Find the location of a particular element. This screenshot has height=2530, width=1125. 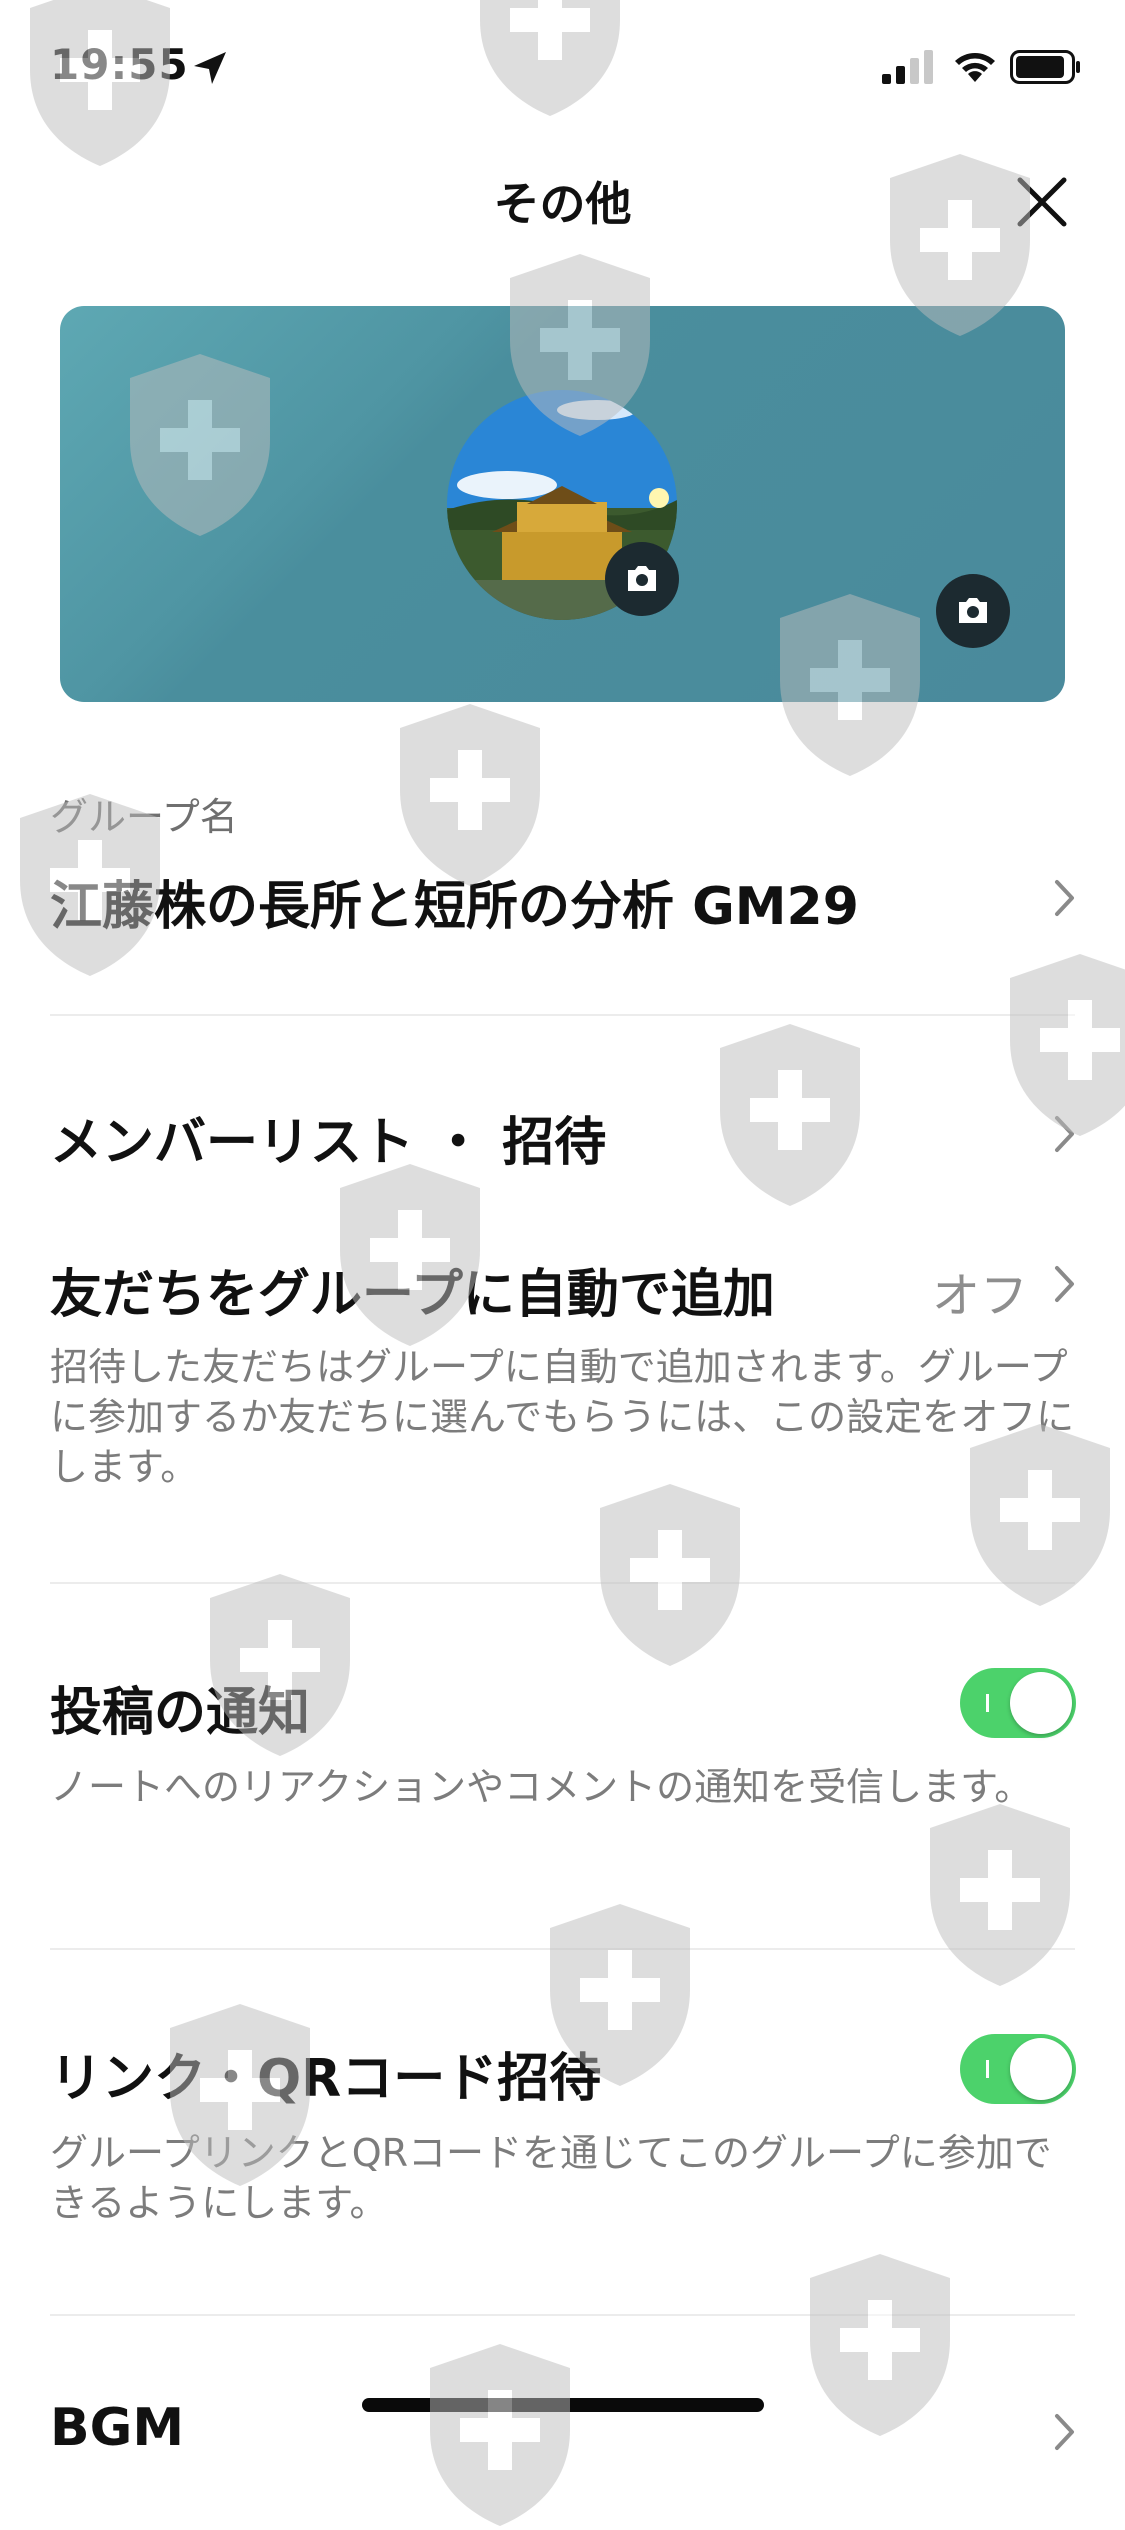

group-name-value: 江藤株の長所と短所の分析 GM29 is located at coordinates (454, 901).